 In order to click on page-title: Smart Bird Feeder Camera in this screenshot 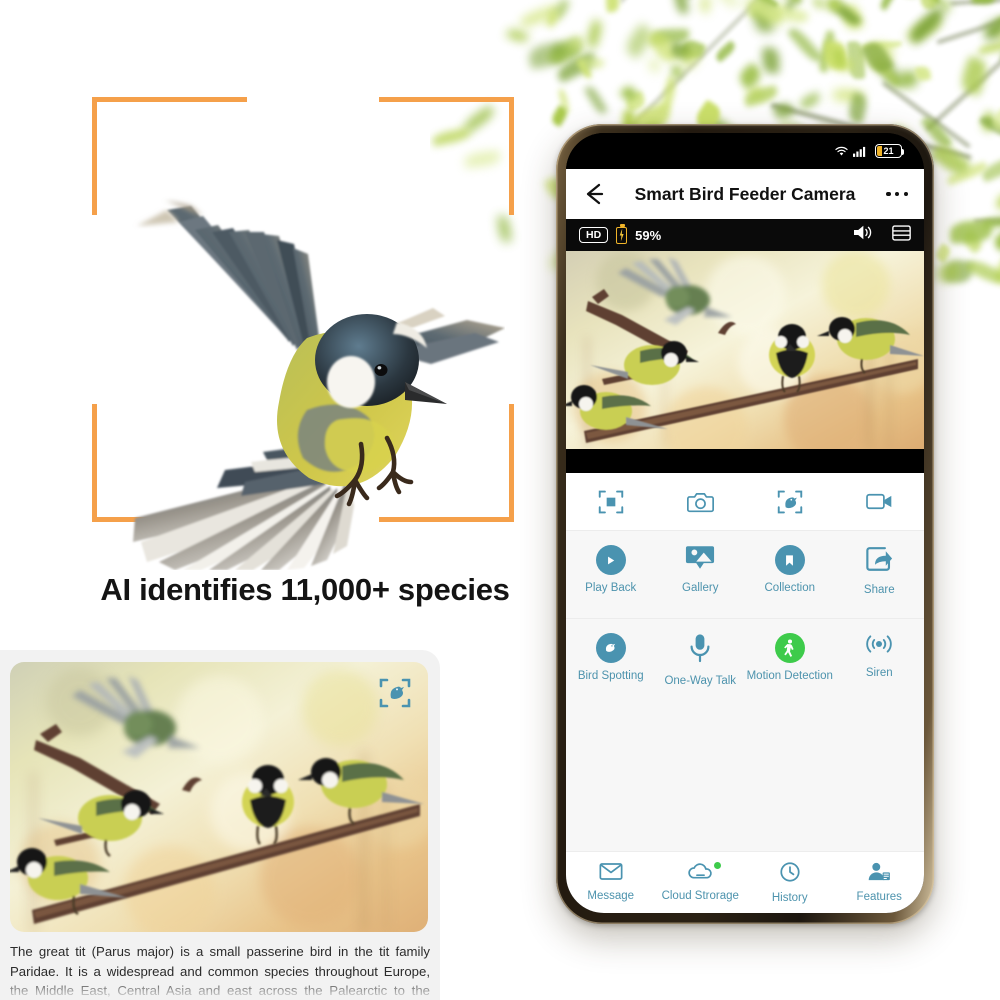, I will do `click(745, 193)`.